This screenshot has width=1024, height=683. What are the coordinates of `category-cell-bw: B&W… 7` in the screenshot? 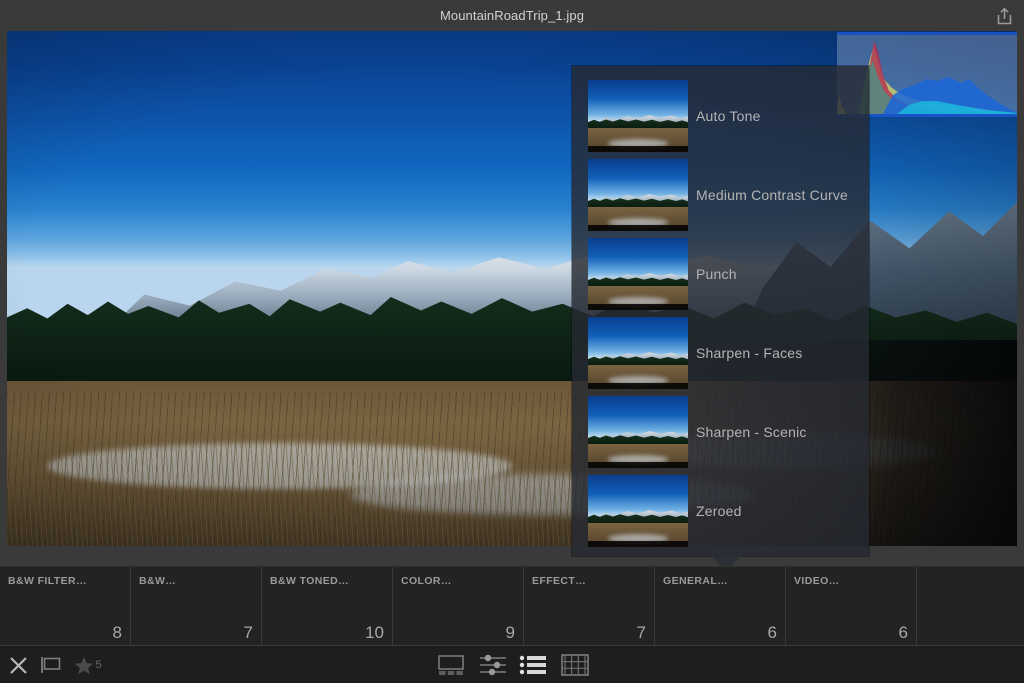 It's located at (196, 606).